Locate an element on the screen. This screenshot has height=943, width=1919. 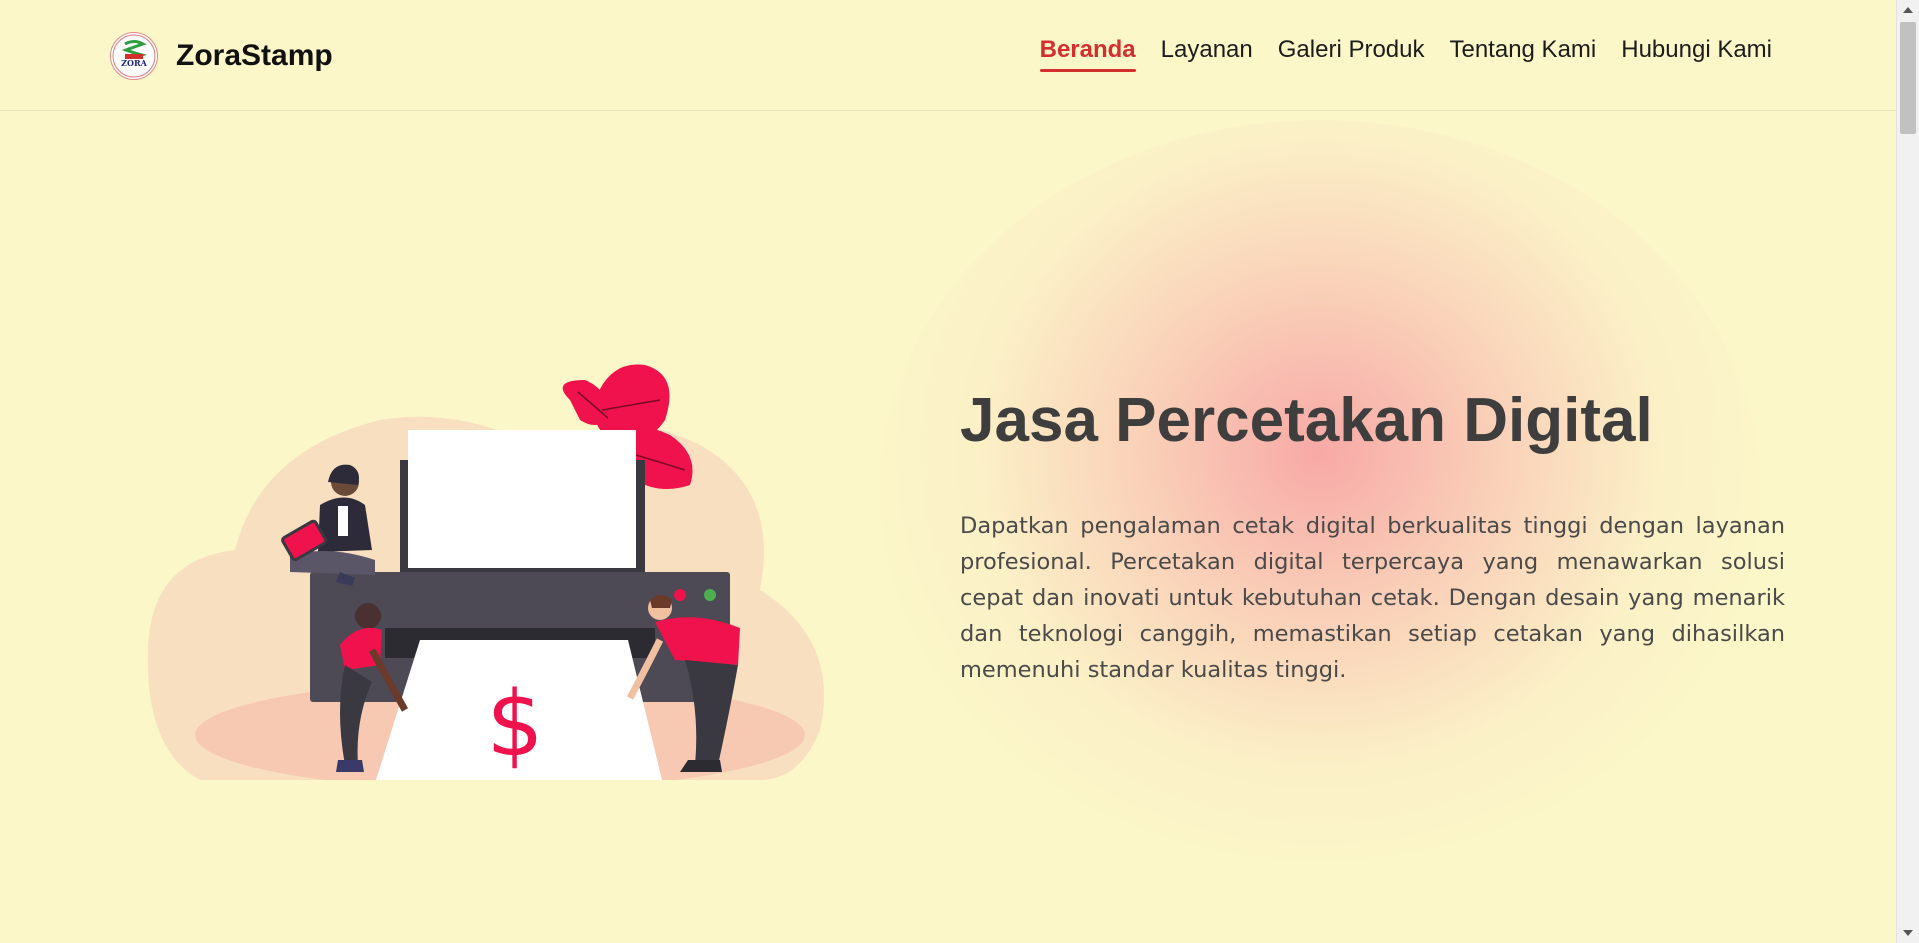
nav-item-galeri-produk: Galeri Produk is located at coordinates (1351, 54).